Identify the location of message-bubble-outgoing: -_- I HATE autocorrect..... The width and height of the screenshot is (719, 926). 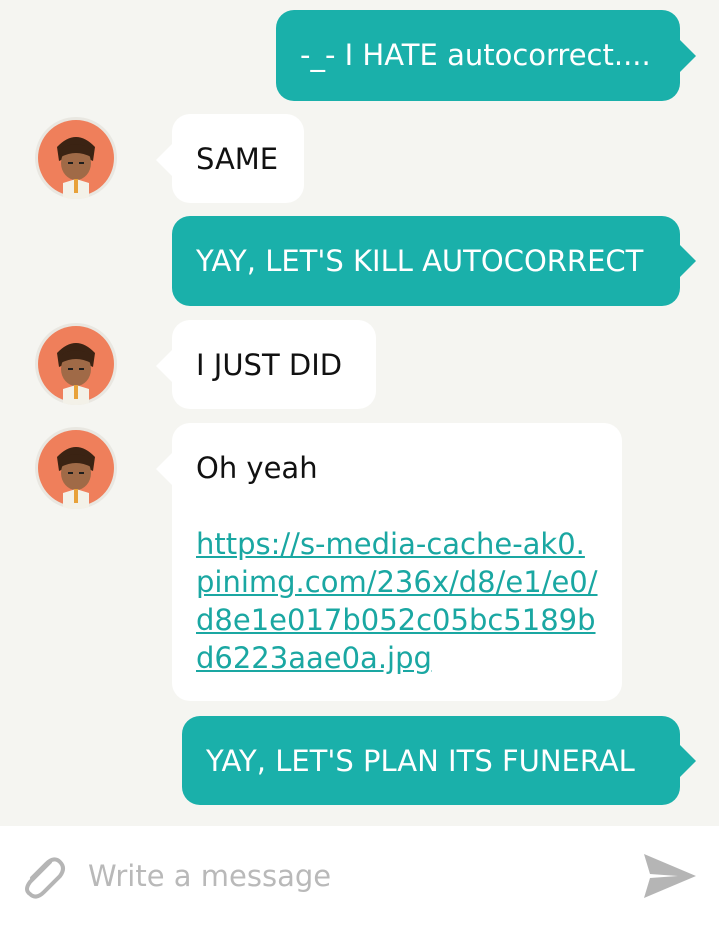
(486, 55).